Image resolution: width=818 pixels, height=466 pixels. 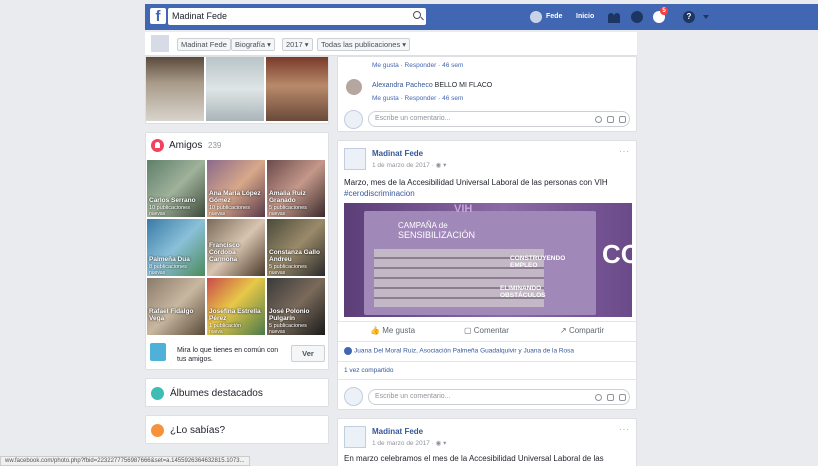 I want to click on suggestion-icon, so click(x=158, y=352).